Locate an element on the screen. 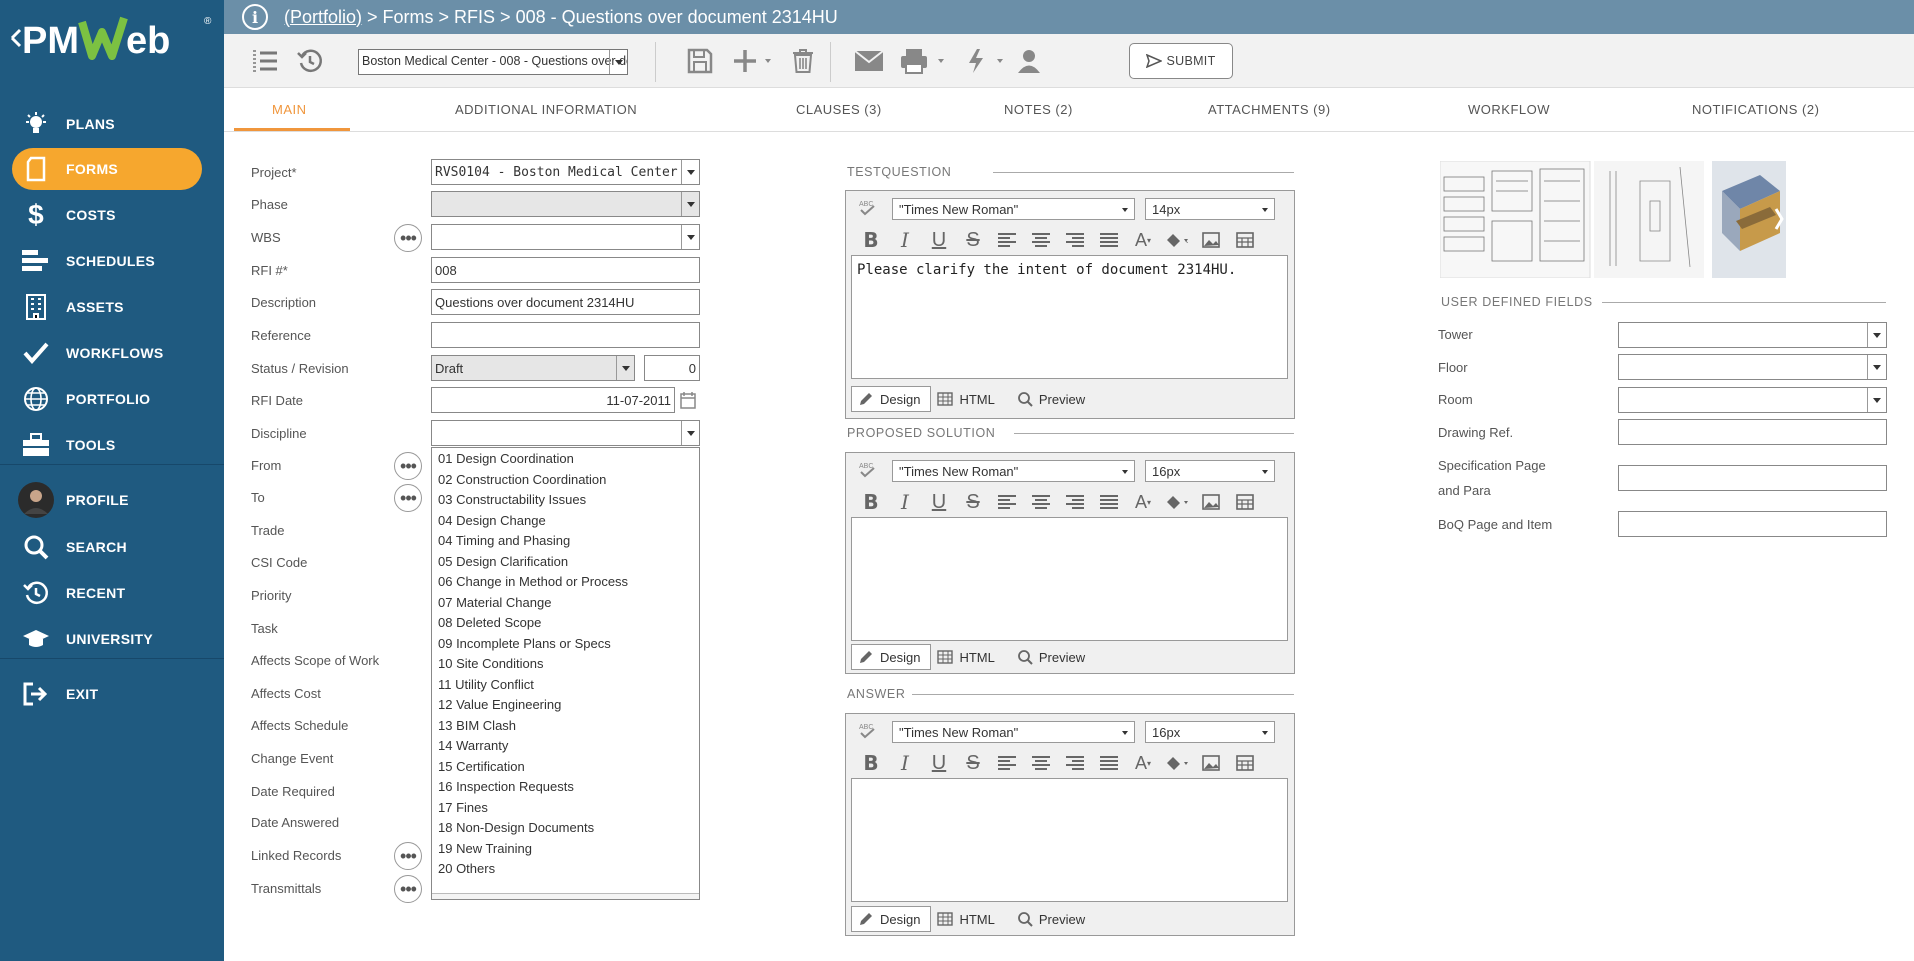 The image size is (1914, 961). nav-portfolio: PORTFOLIO is located at coordinates (107, 399).